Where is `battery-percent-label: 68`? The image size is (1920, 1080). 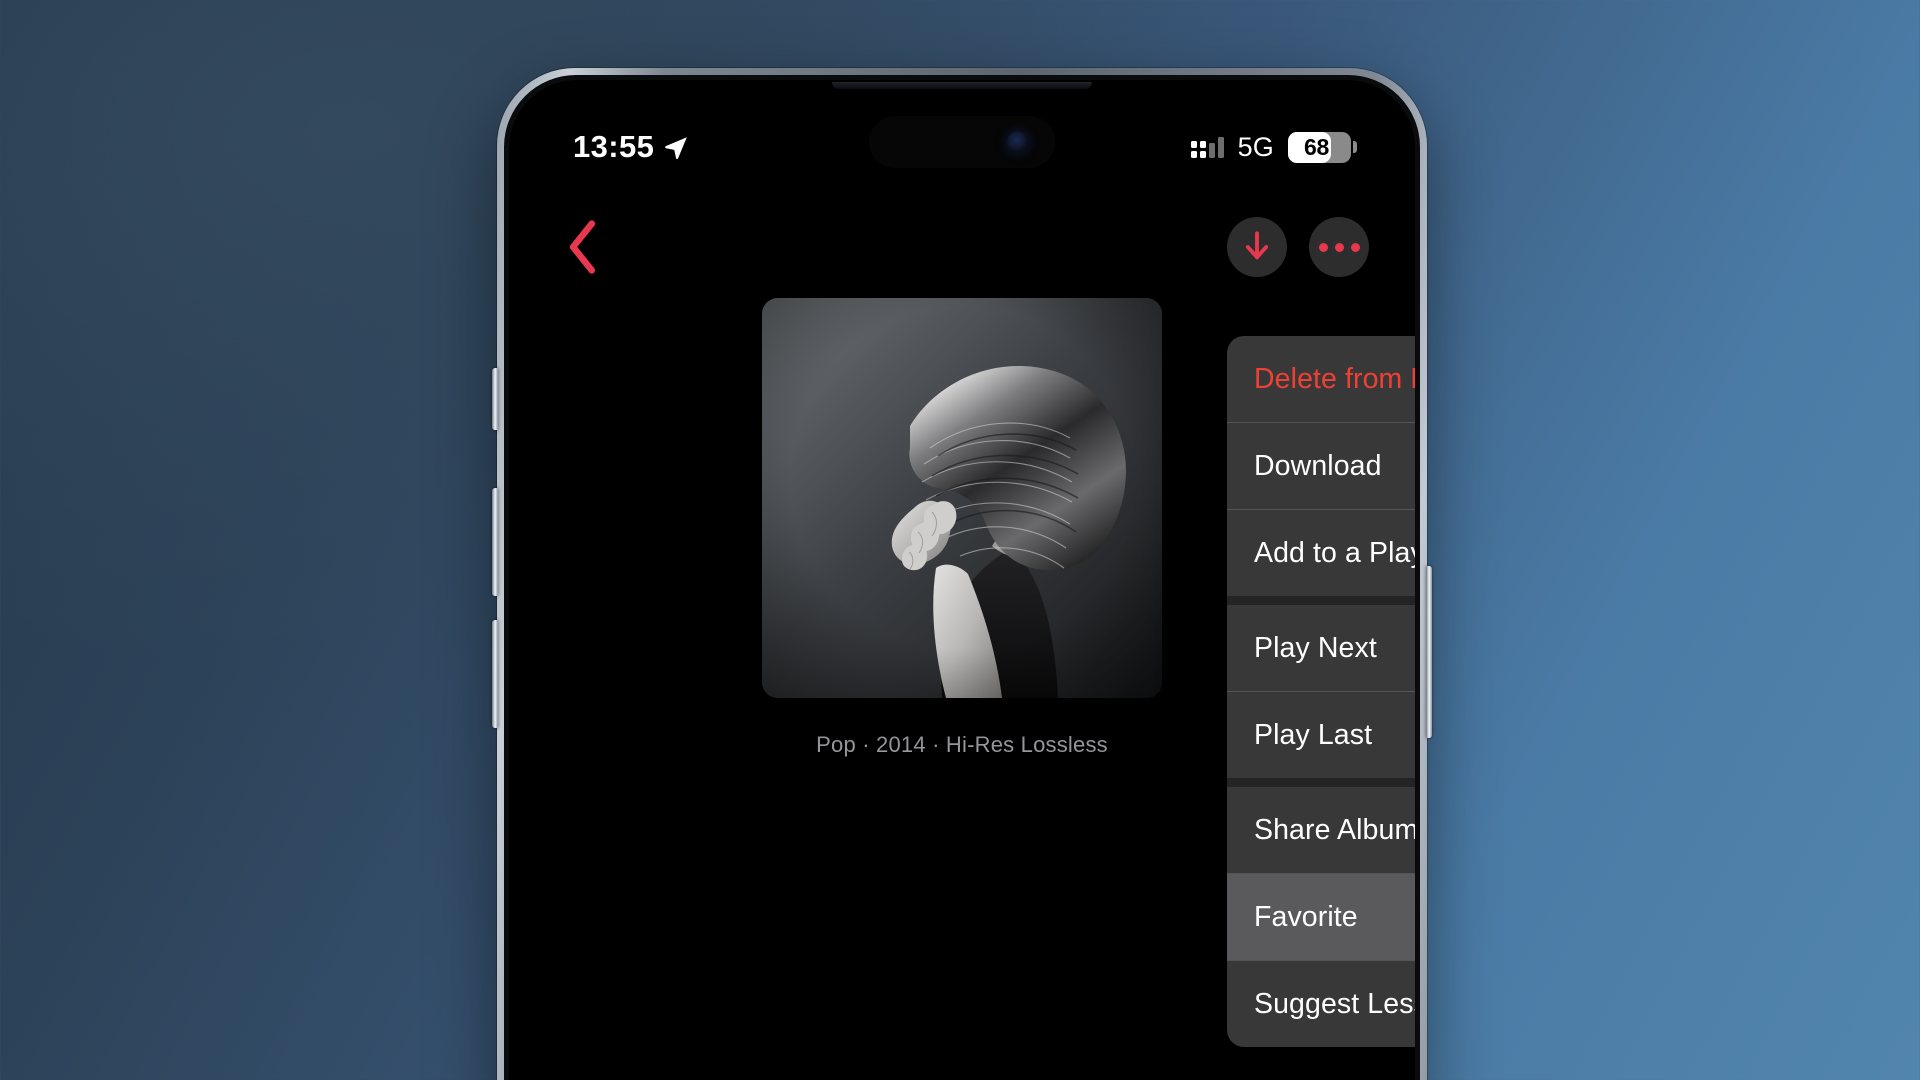 battery-percent-label: 68 is located at coordinates (1316, 146).